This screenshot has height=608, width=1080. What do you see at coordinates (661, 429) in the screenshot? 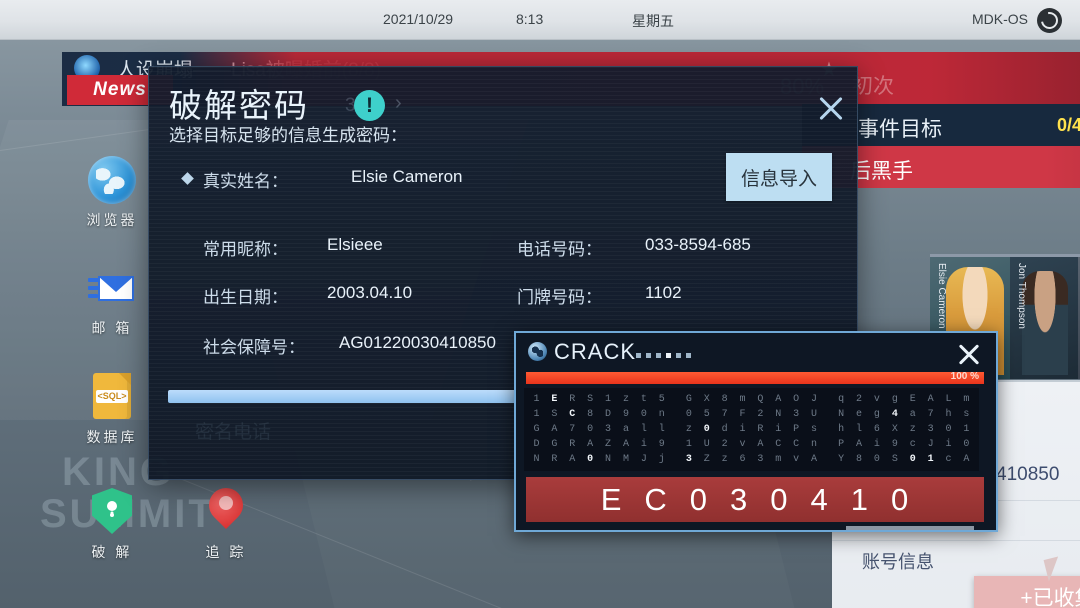
I see `matrix-char: l` at bounding box center [661, 429].